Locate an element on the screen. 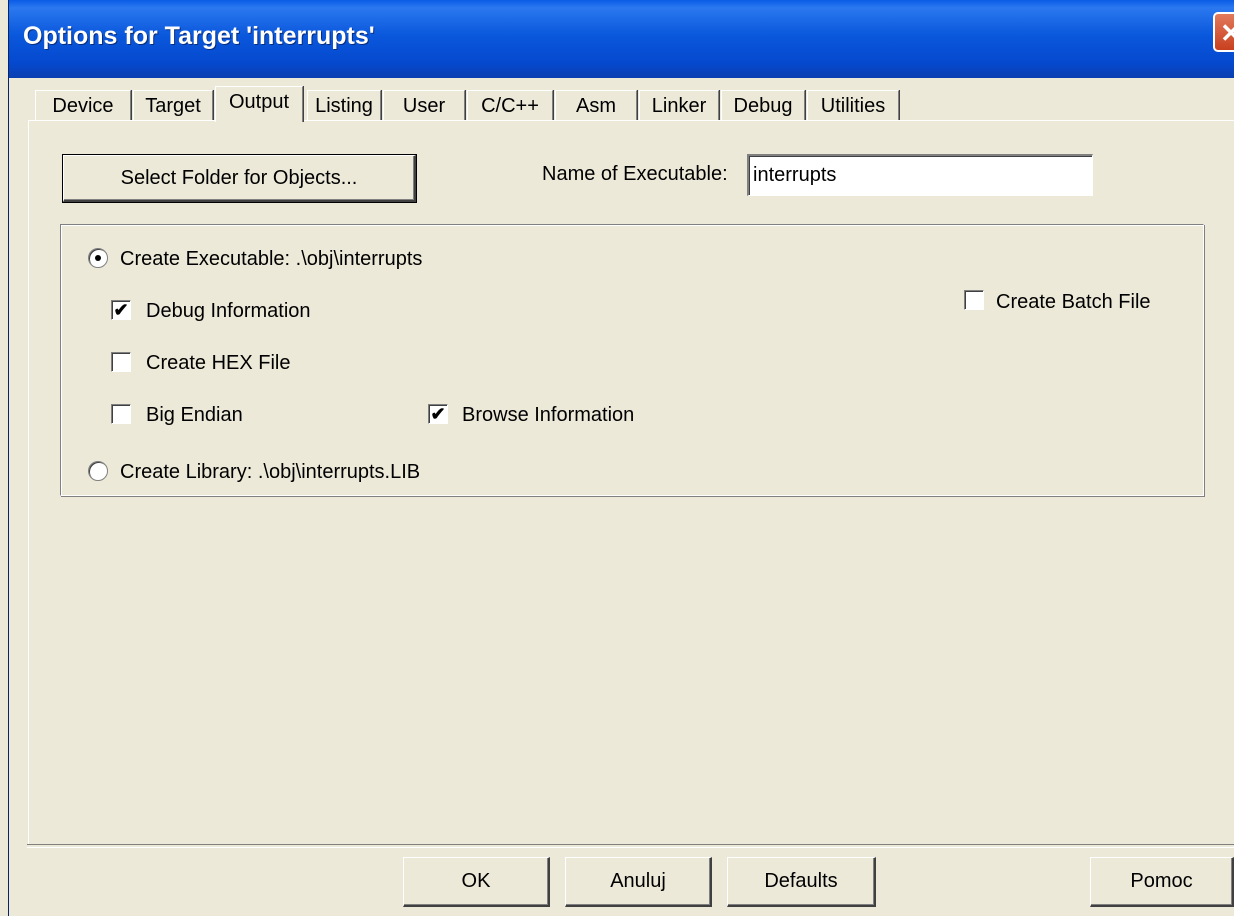 The width and height of the screenshot is (1234, 916). defaults-button: Defaults is located at coordinates (801, 882).